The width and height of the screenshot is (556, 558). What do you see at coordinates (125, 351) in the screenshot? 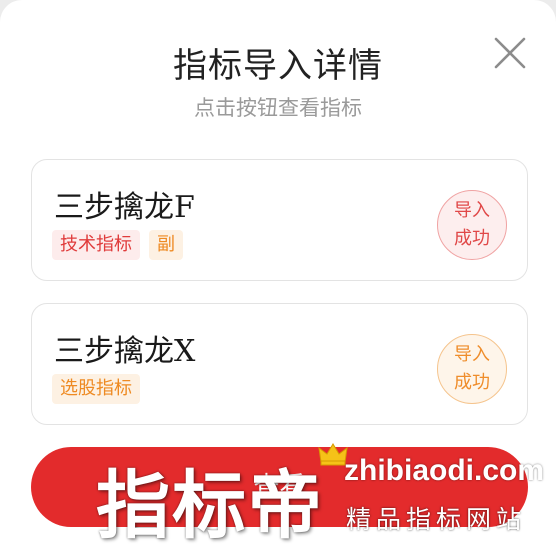
I see `indicator-name: 三步擒龙X` at bounding box center [125, 351].